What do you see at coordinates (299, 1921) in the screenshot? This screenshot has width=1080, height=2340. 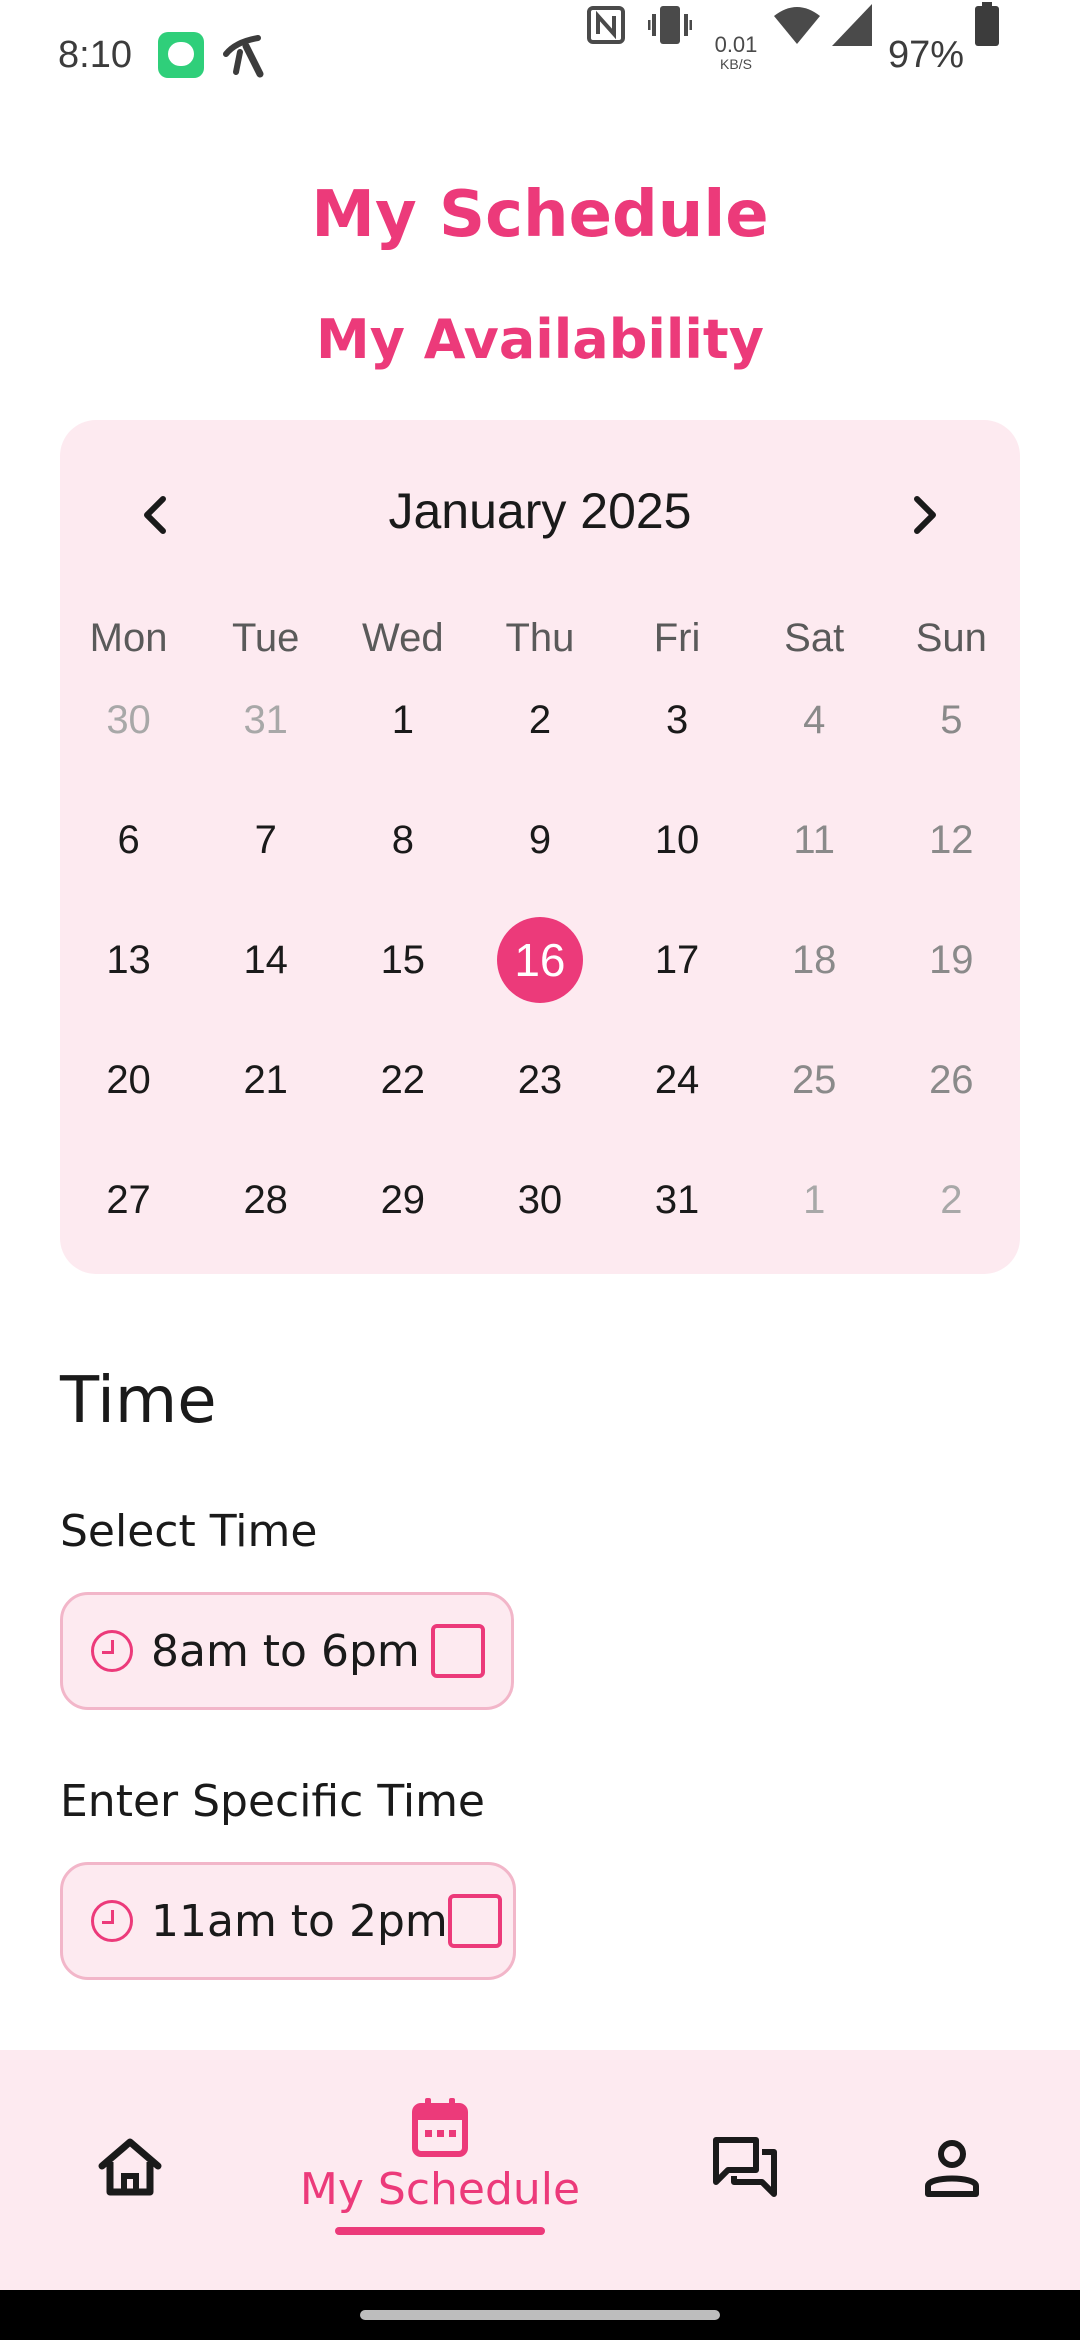 I see `specific-time-label-text: 11am to 2pm` at bounding box center [299, 1921].